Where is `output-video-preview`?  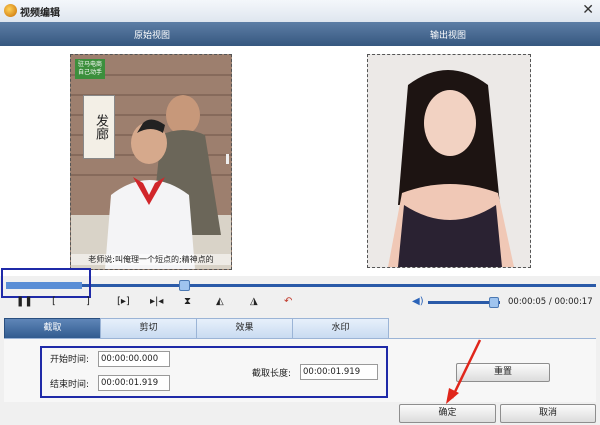 output-video-preview is located at coordinates (449, 161).